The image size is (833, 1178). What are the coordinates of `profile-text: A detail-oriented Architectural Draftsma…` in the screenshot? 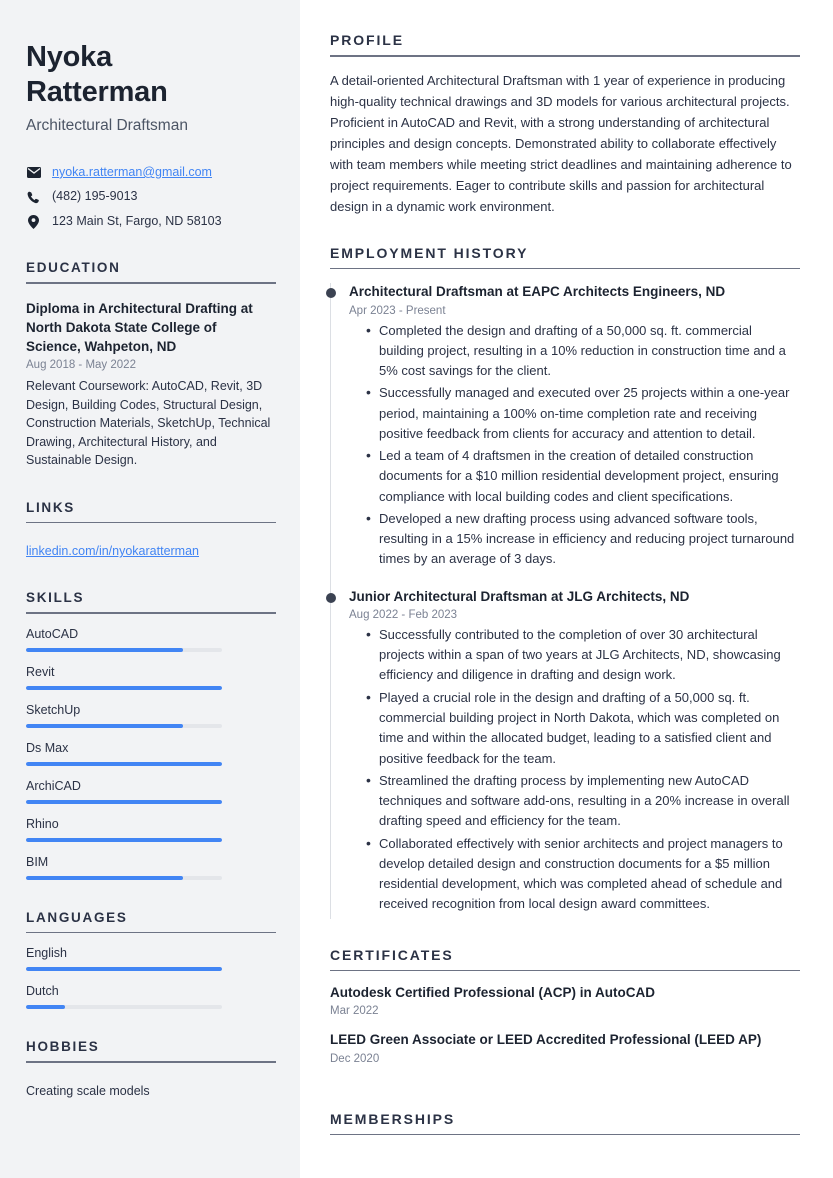 It's located at (561, 143).